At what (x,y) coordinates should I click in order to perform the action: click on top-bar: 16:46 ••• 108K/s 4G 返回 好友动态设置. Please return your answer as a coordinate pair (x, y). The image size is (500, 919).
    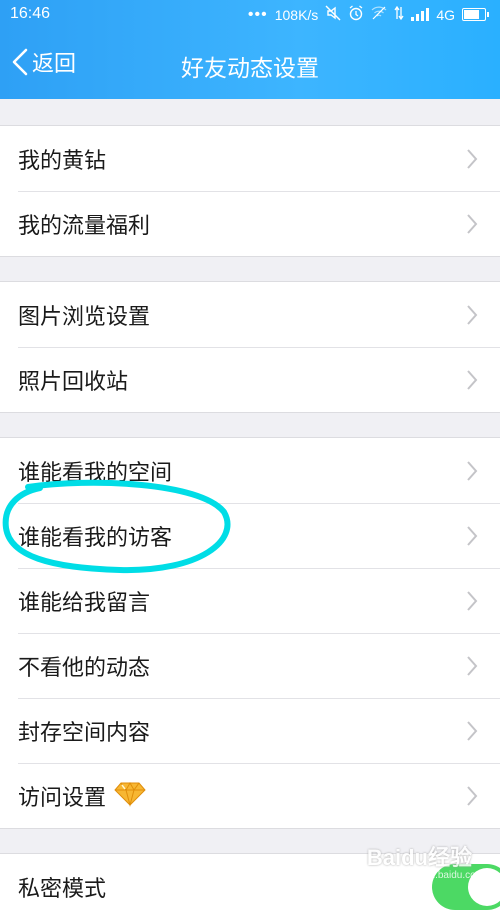
    Looking at the image, I should click on (250, 49).